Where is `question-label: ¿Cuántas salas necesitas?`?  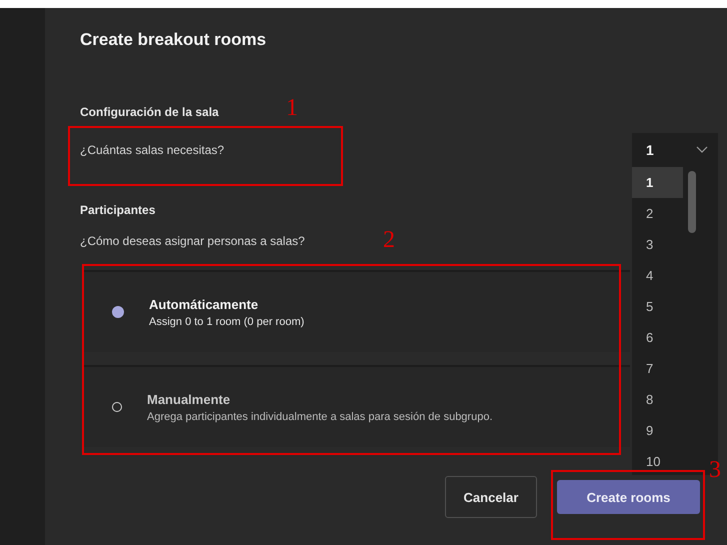 question-label: ¿Cuántas salas necesitas? is located at coordinates (152, 150).